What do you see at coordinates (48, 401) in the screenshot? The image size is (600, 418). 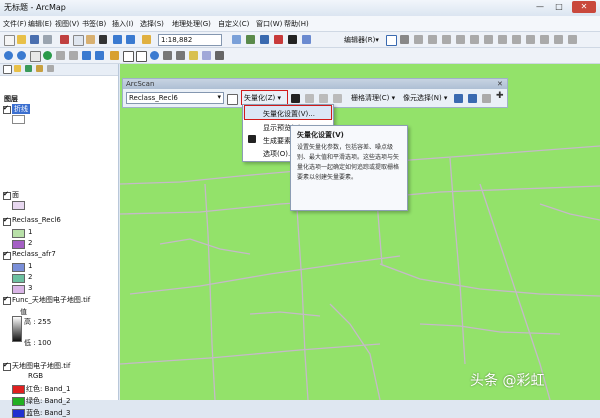 I see `band-label: 绿色: Band_2` at bounding box center [48, 401].